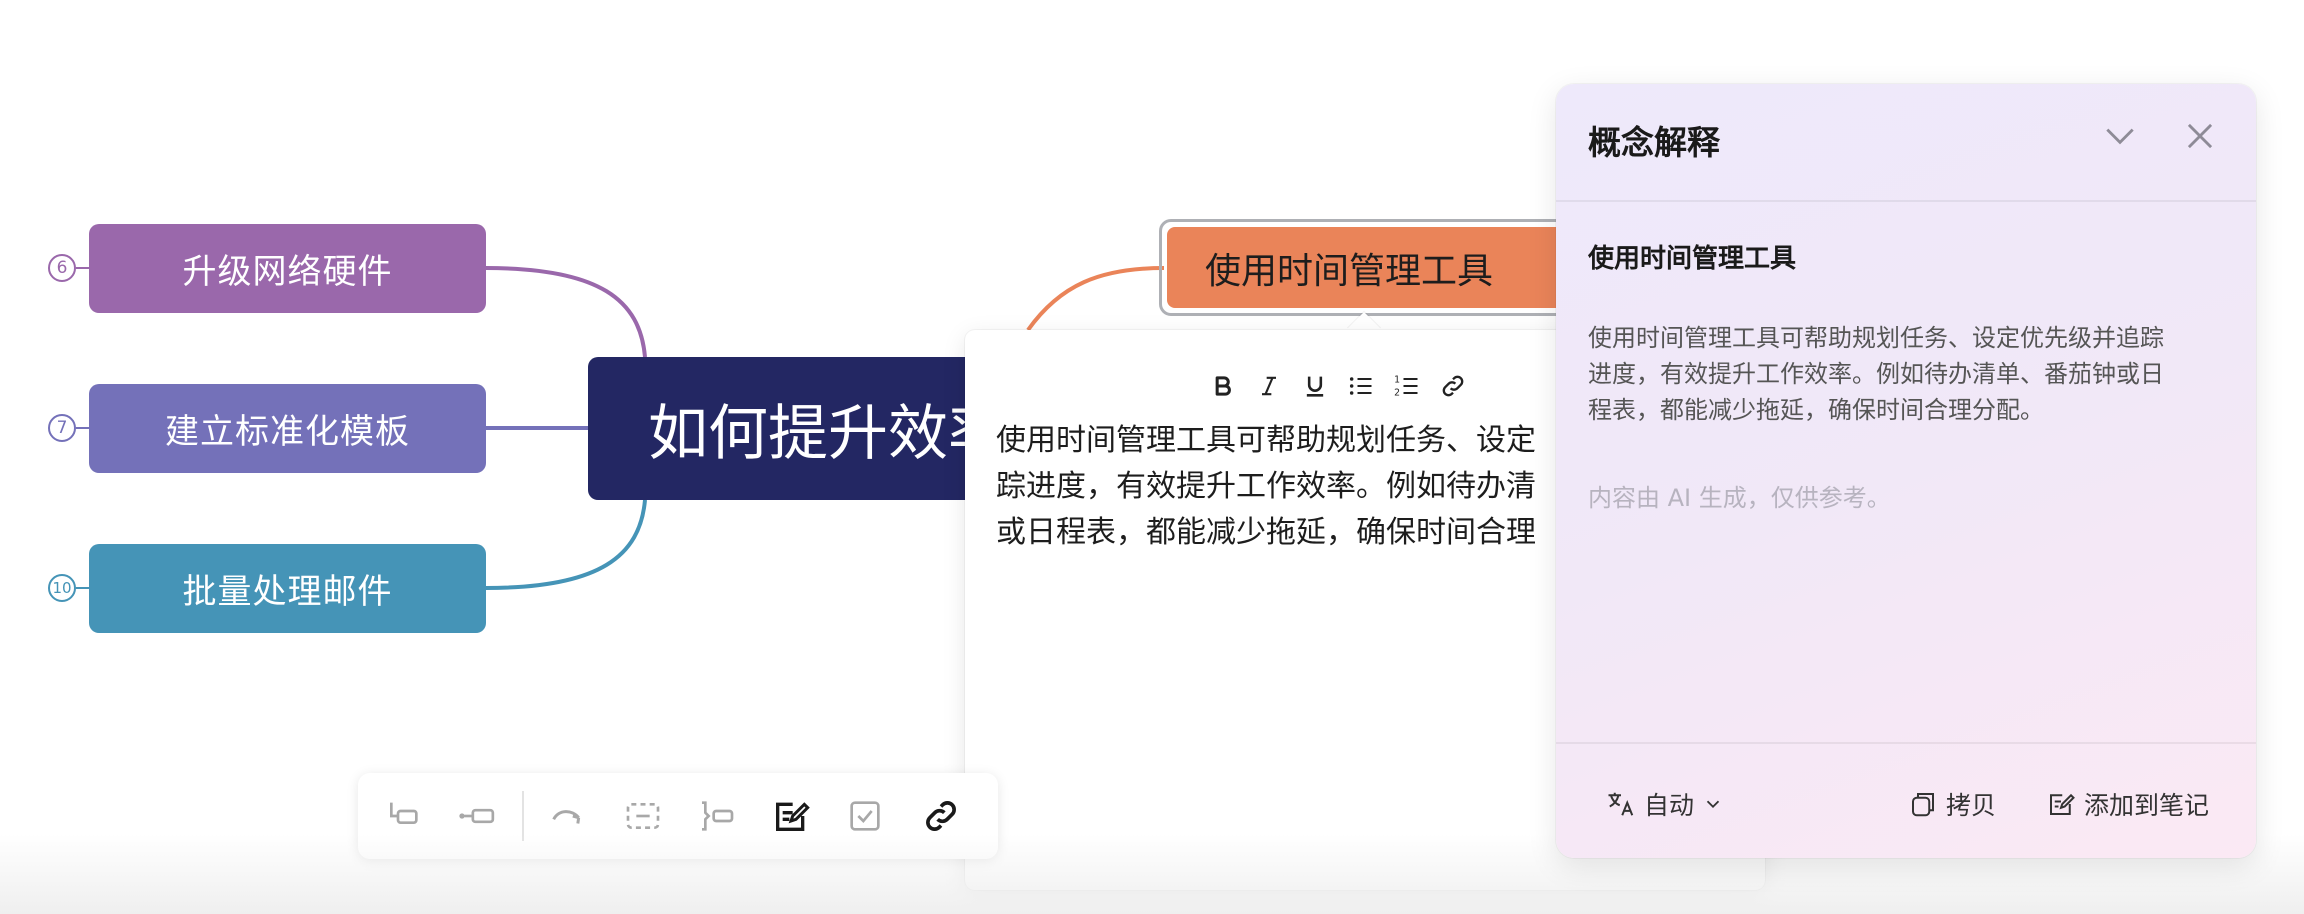 This screenshot has width=2304, height=914. I want to click on link-button, so click(1453, 386).